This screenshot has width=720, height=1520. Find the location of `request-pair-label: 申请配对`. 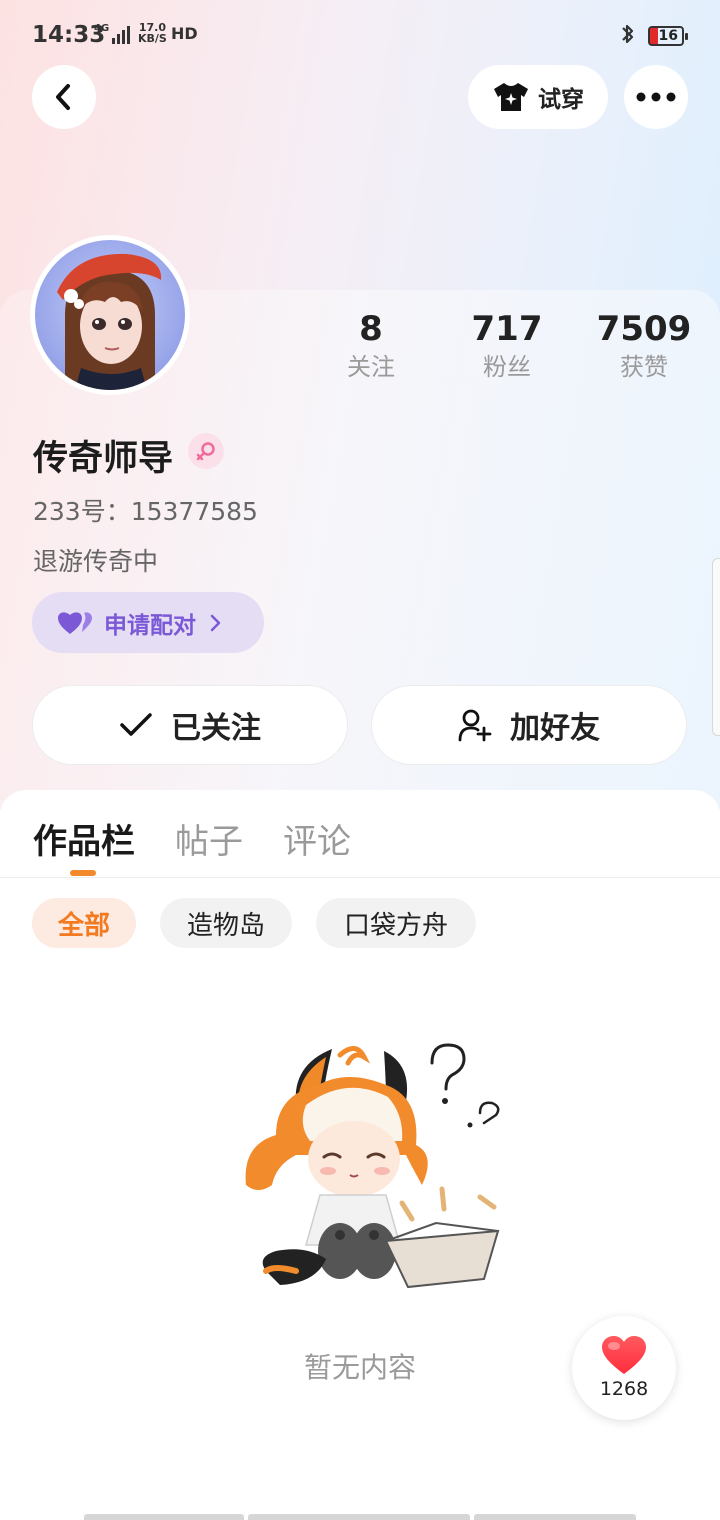

request-pair-label: 申请配对 is located at coordinates (150, 625).